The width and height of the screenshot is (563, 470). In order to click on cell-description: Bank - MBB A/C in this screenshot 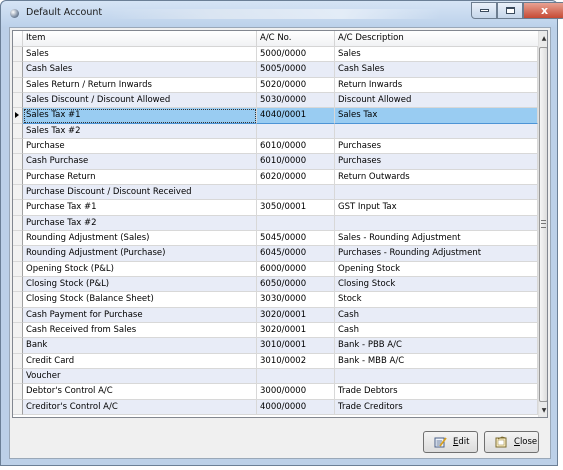, I will do `click(436, 361)`.